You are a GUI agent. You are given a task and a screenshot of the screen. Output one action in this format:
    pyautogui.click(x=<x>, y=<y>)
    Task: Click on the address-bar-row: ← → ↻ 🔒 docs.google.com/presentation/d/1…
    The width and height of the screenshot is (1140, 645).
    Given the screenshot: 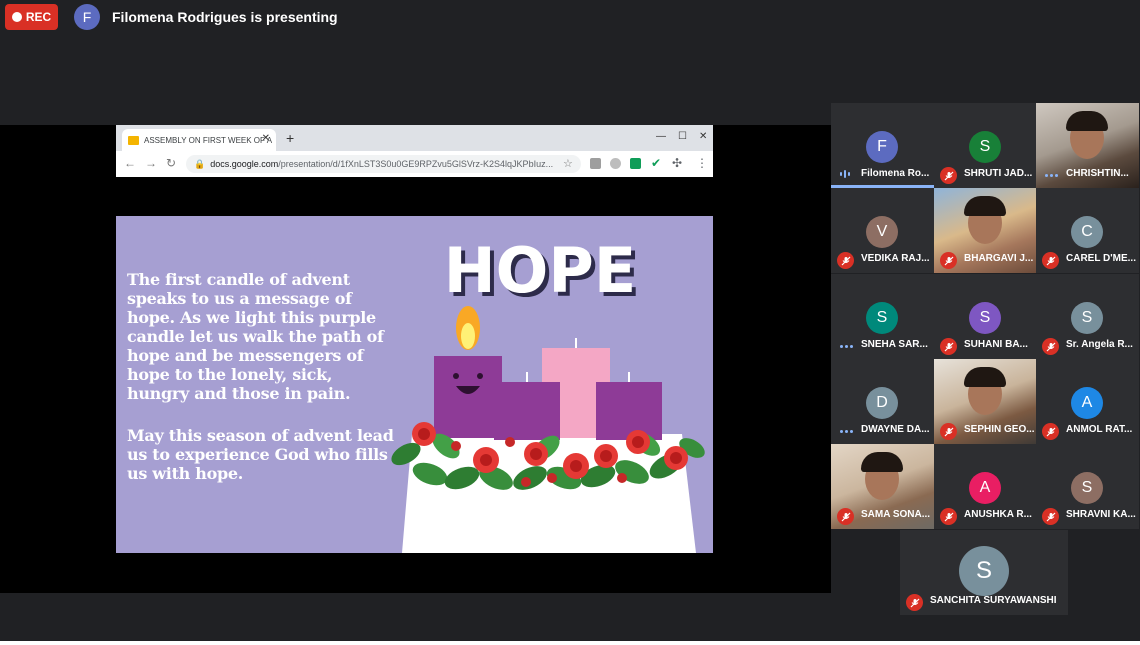 What is the action you would take?
    pyautogui.click(x=414, y=164)
    